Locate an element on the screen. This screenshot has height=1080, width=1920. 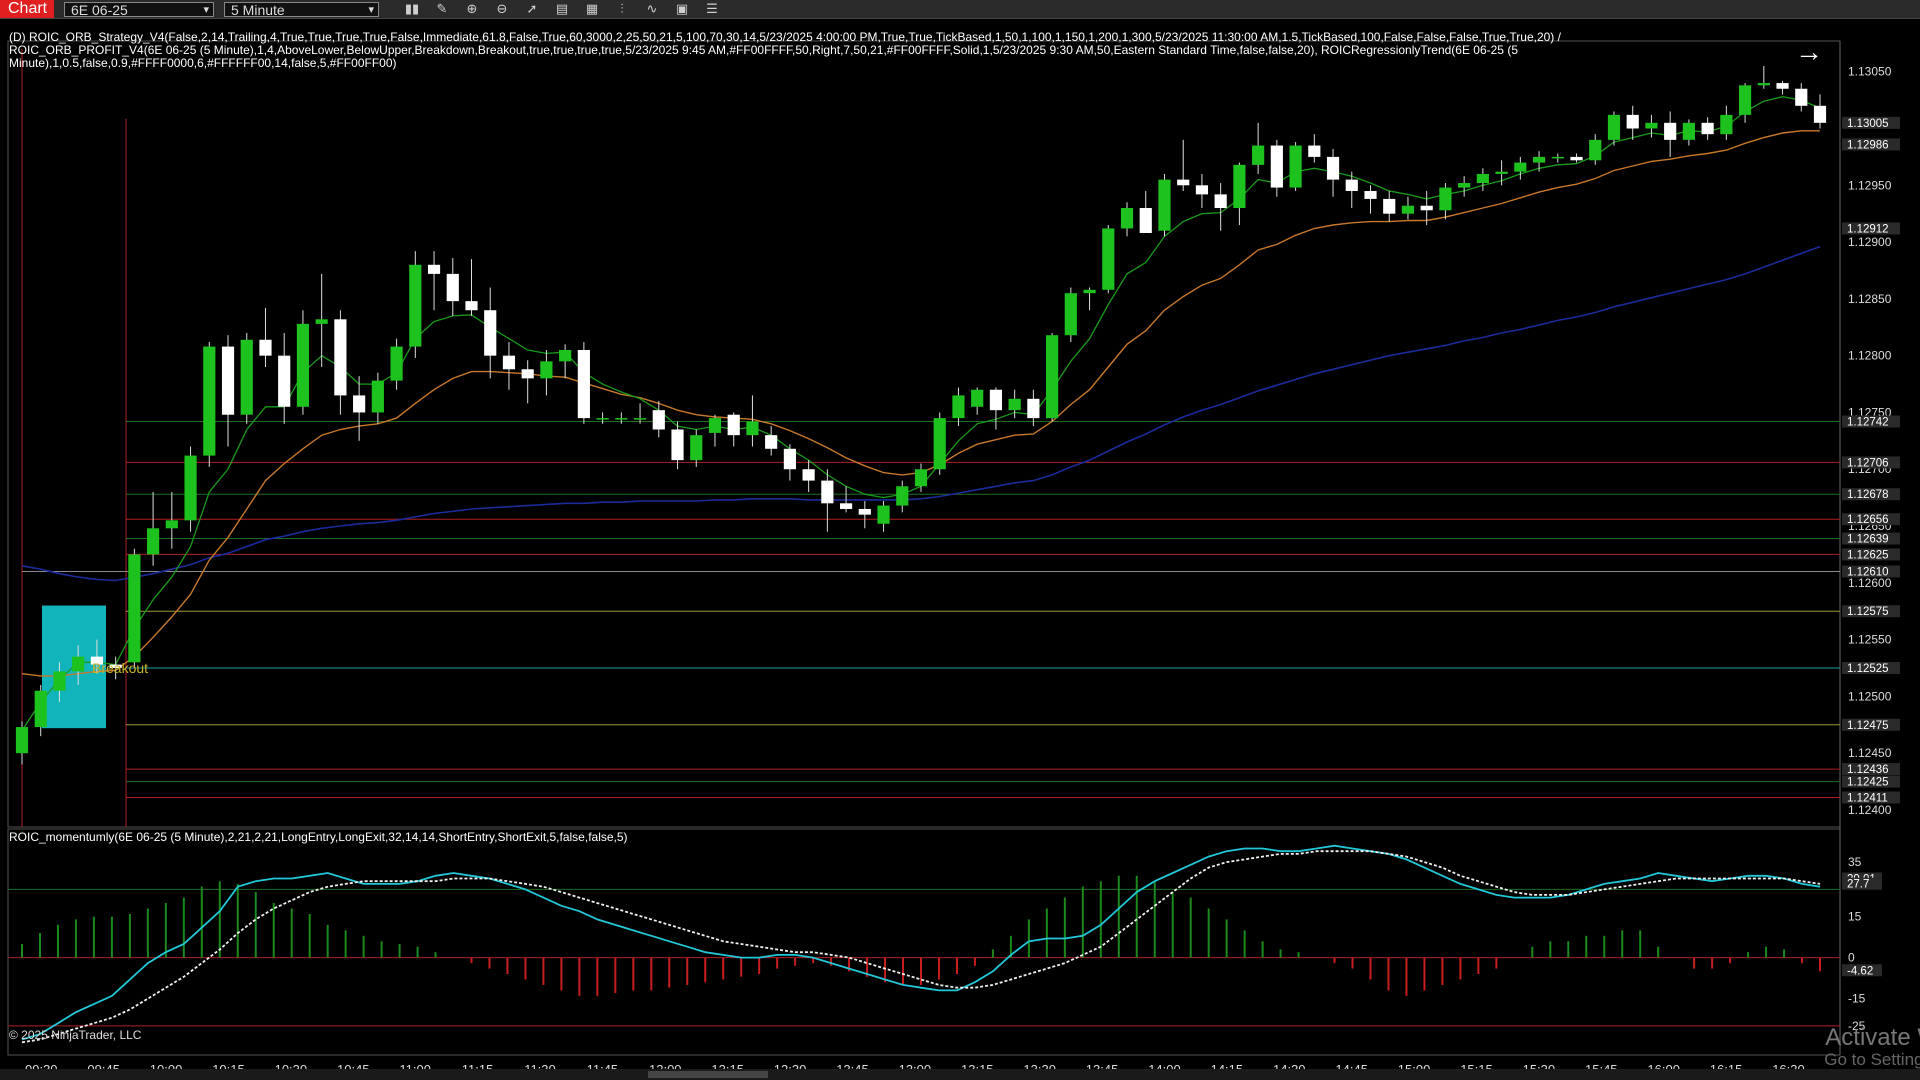
chevron-down-icon: ▾ is located at coordinates (206, 9).